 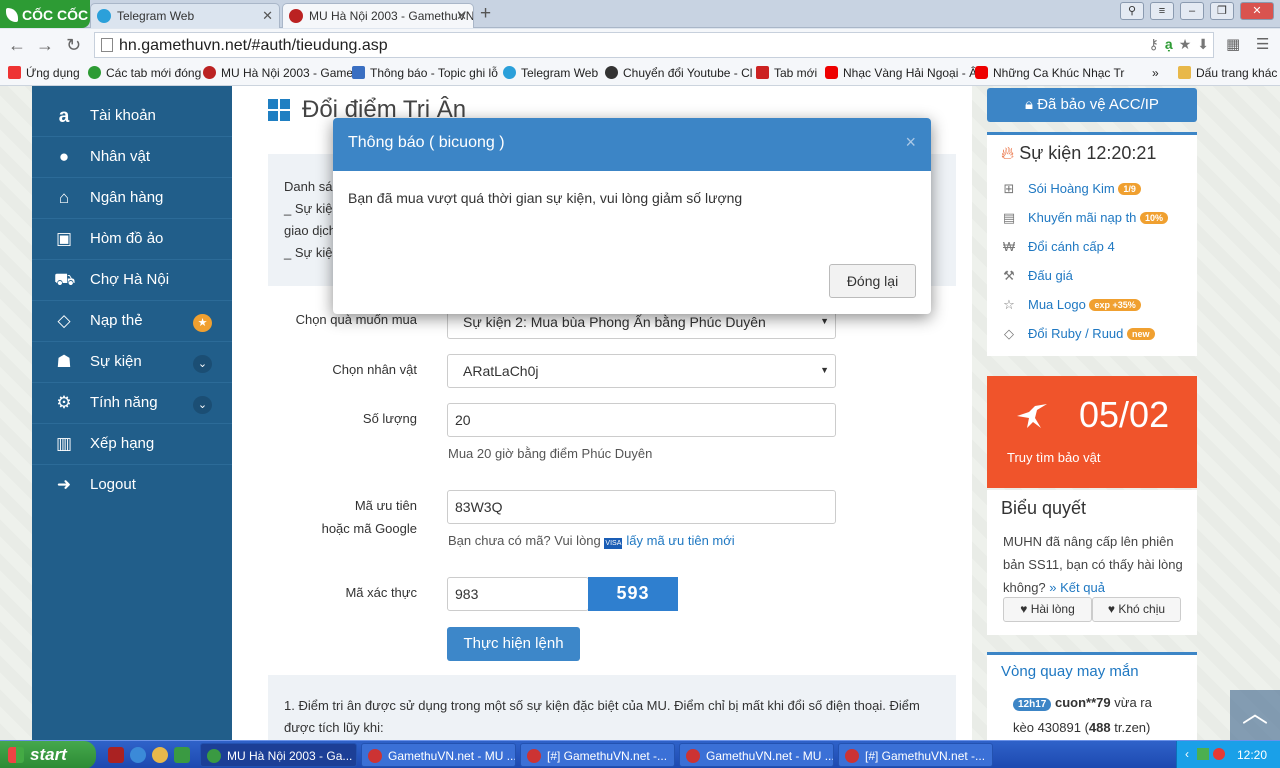 What do you see at coordinates (132, 239) in the screenshot?
I see `sidebar-item-inventory: ▣ Hòm đồ ảo` at bounding box center [132, 239].